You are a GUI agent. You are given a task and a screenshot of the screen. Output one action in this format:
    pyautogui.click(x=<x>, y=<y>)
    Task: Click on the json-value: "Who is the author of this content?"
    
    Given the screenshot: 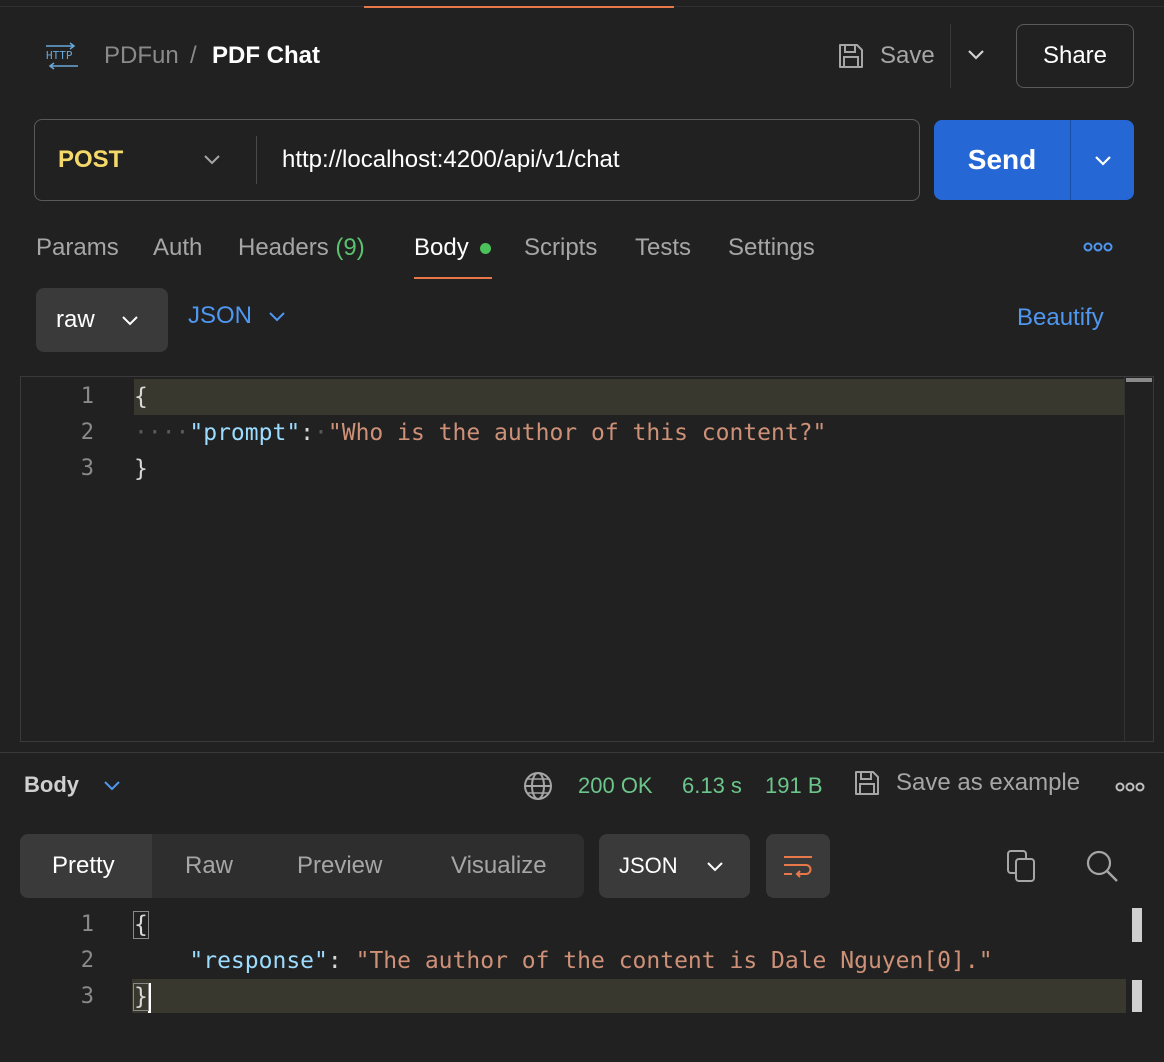 What is the action you would take?
    pyautogui.click(x=577, y=433)
    